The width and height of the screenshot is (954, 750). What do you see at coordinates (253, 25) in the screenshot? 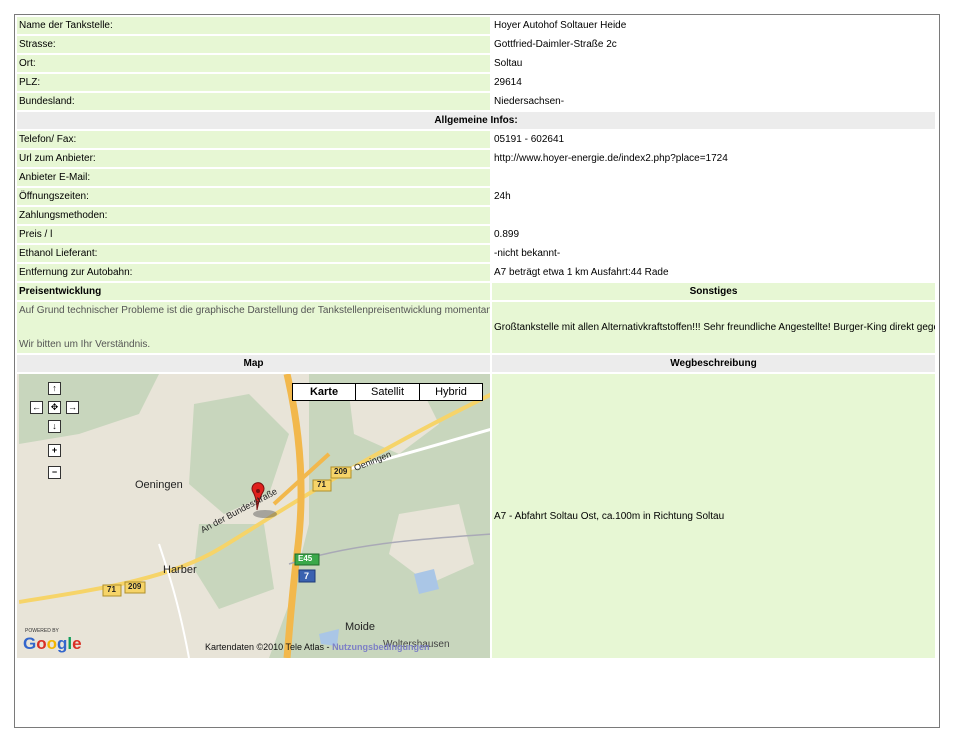
I see `field-label: Name der Tankstelle:` at bounding box center [253, 25].